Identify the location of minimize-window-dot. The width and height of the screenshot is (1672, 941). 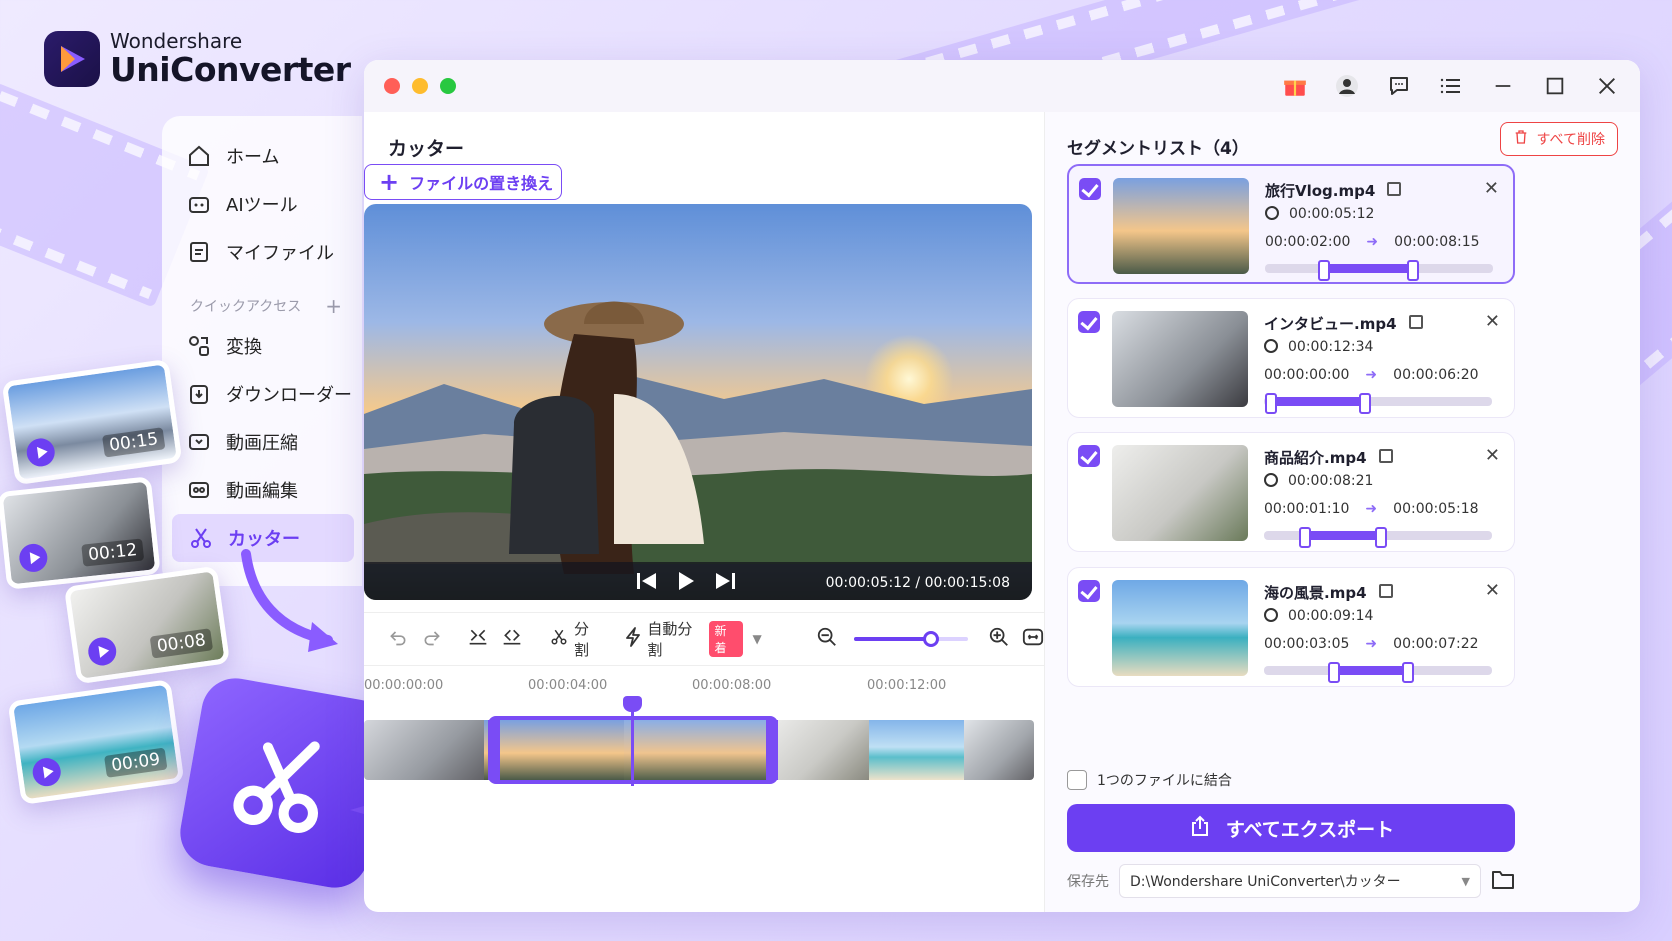
(420, 86).